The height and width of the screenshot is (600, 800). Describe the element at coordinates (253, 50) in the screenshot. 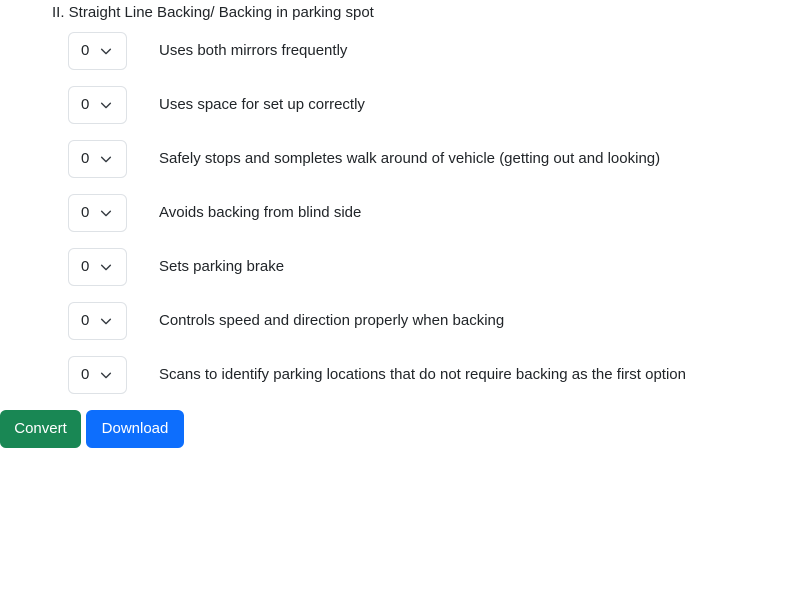

I see `checklist-item-label: Uses both mirrors frequently` at that location.